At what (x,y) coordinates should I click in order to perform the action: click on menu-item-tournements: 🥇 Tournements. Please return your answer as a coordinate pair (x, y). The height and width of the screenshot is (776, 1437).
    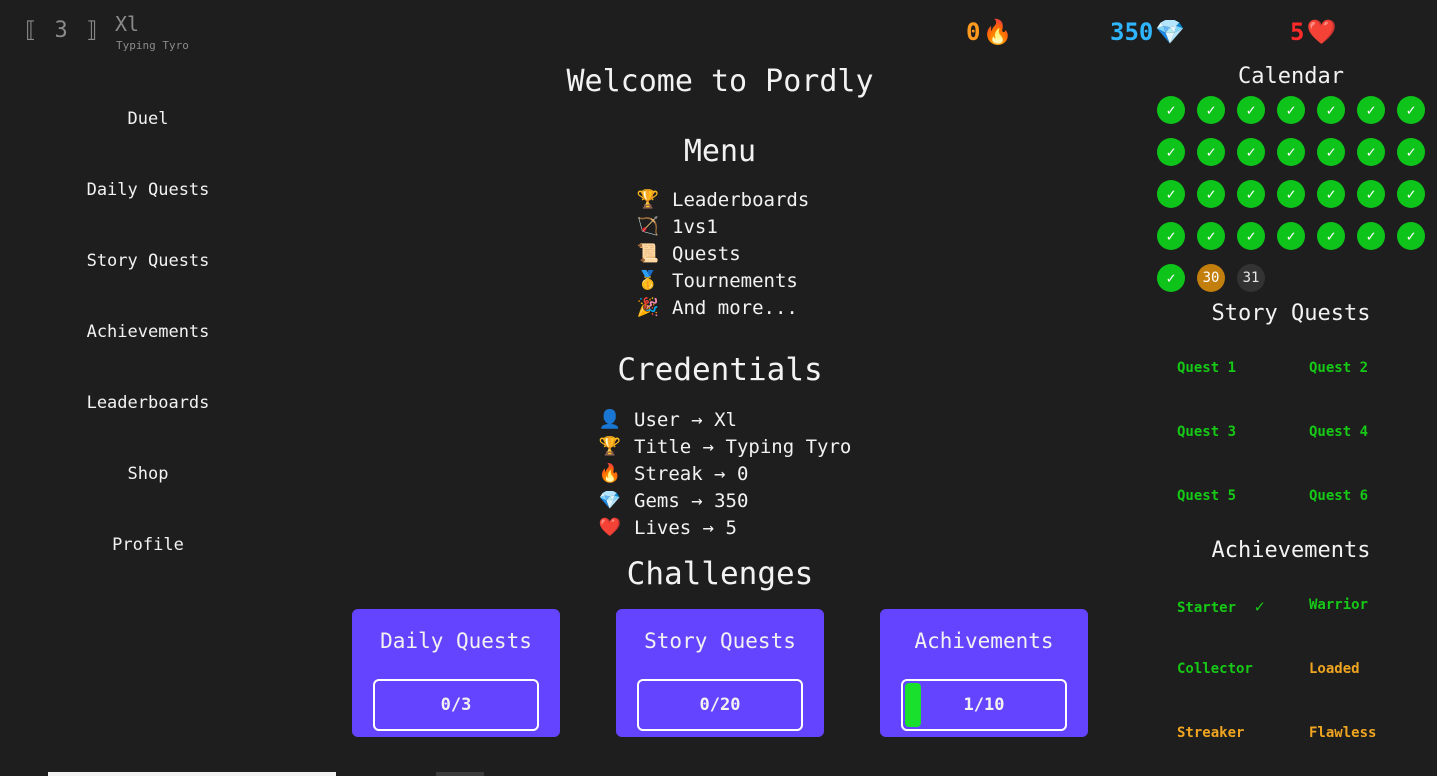
    Looking at the image, I should click on (722, 280).